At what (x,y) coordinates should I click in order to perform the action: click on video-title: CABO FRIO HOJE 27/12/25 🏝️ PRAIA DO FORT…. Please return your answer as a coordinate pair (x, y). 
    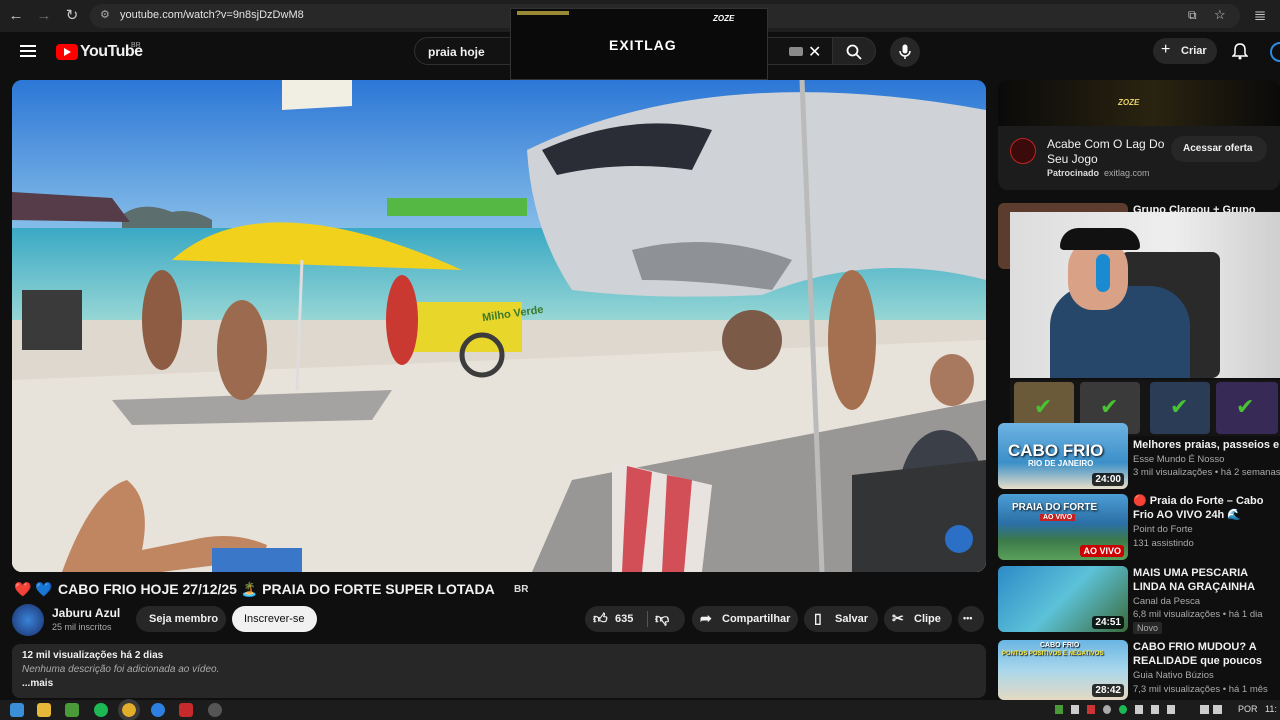
    Looking at the image, I should click on (276, 589).